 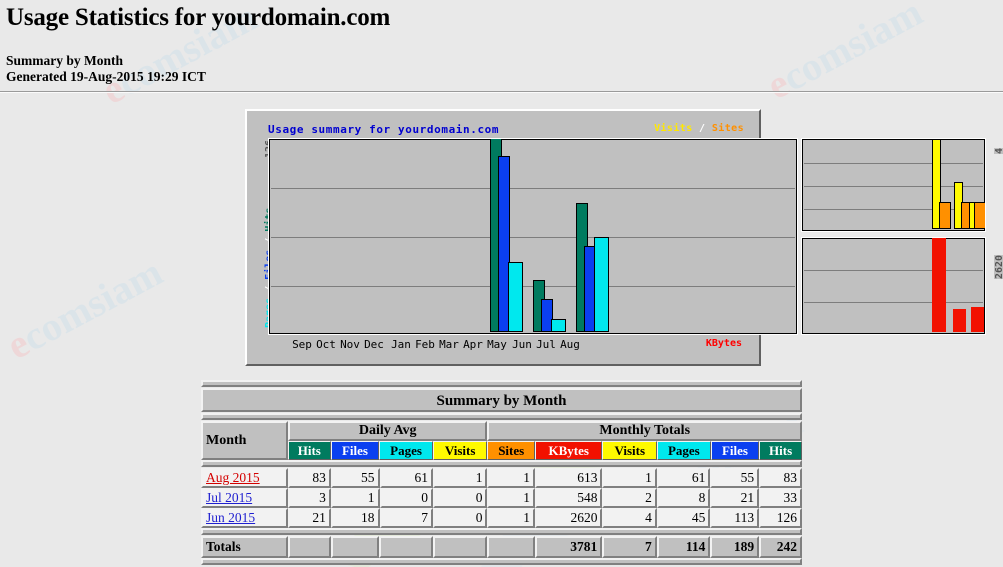 I want to click on header-divider, so click(x=501, y=92).